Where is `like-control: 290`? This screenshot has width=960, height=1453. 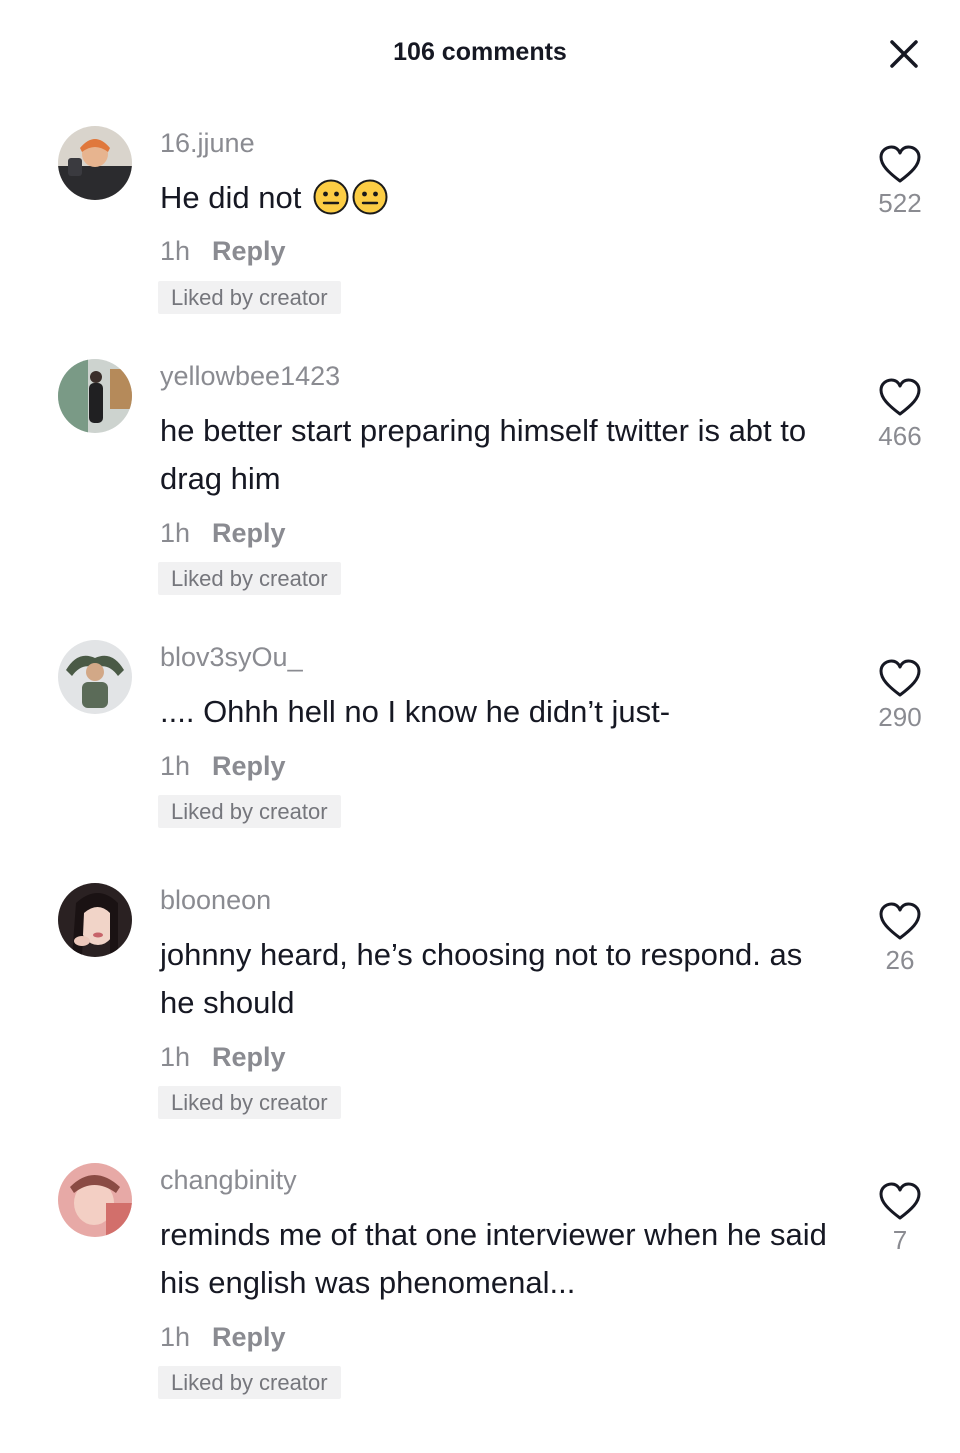
like-control: 290 is located at coordinates (900, 695).